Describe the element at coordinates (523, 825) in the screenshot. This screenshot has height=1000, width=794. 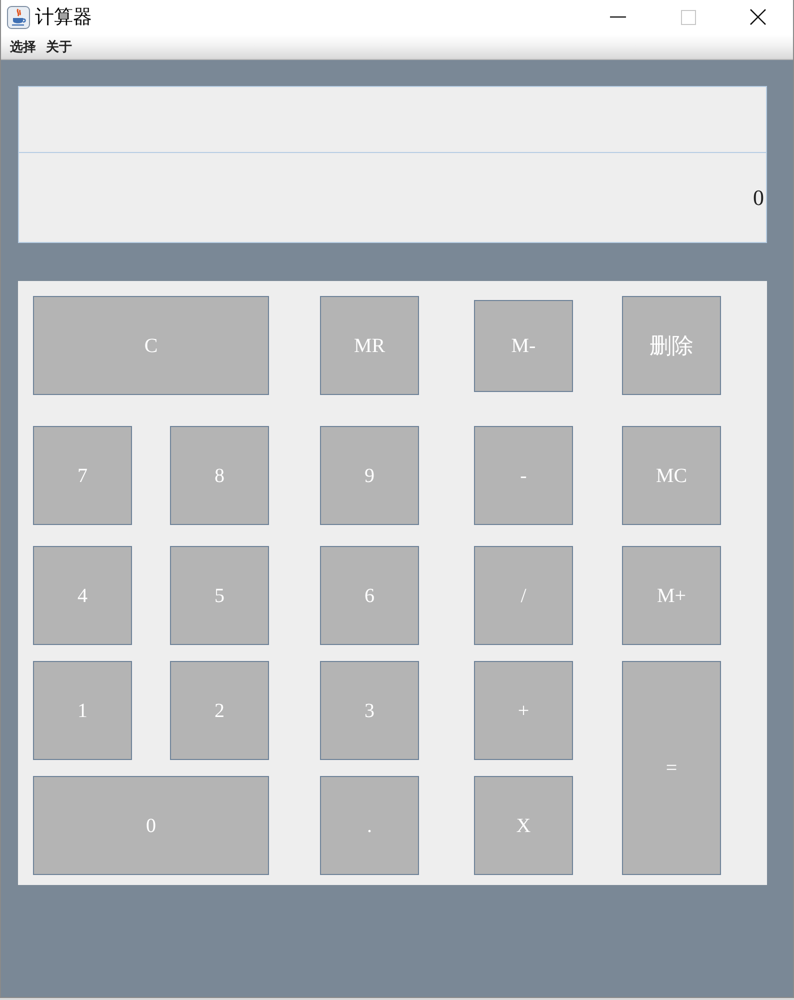
I see `calculator-key: X` at that location.